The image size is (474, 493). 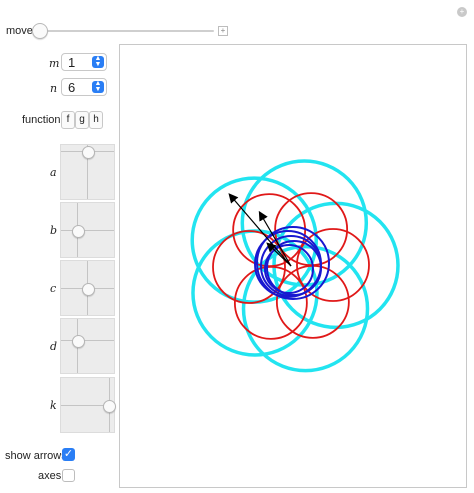 I want to click on show-arrows-label: show arrows, so click(x=36, y=456).